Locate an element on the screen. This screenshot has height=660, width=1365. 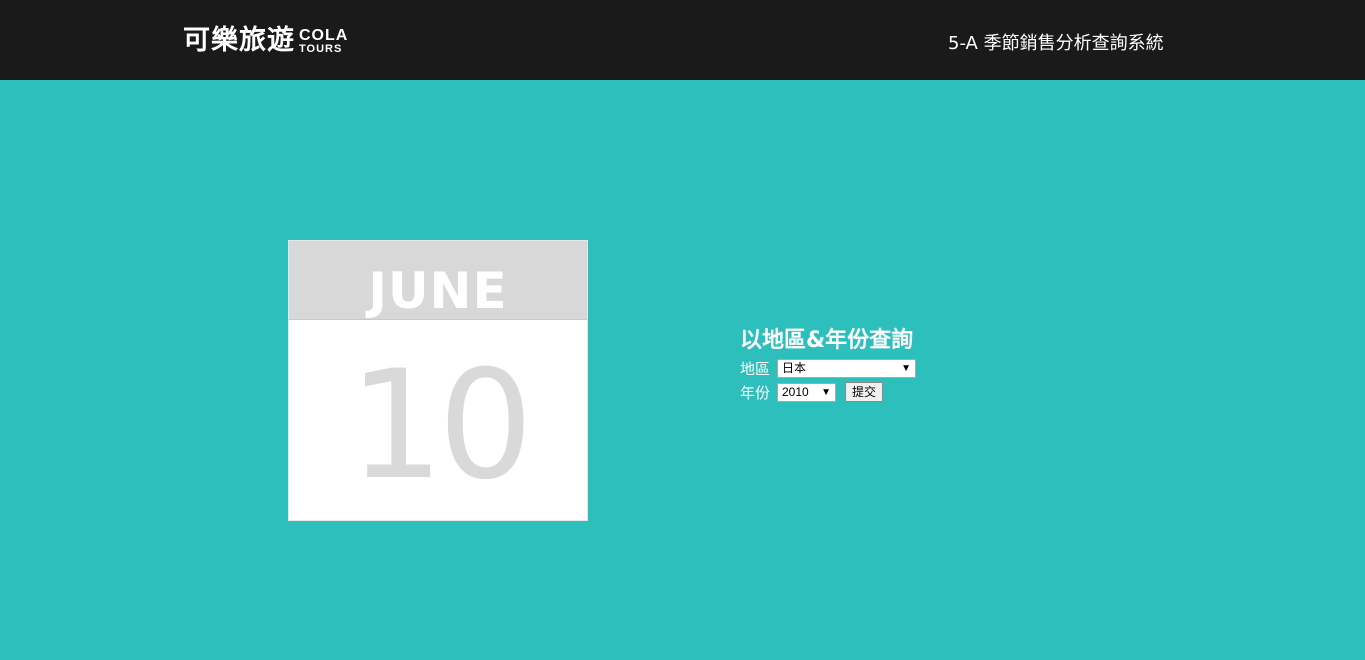
logo-chinese-text: 可樂旅遊 is located at coordinates (239, 40).